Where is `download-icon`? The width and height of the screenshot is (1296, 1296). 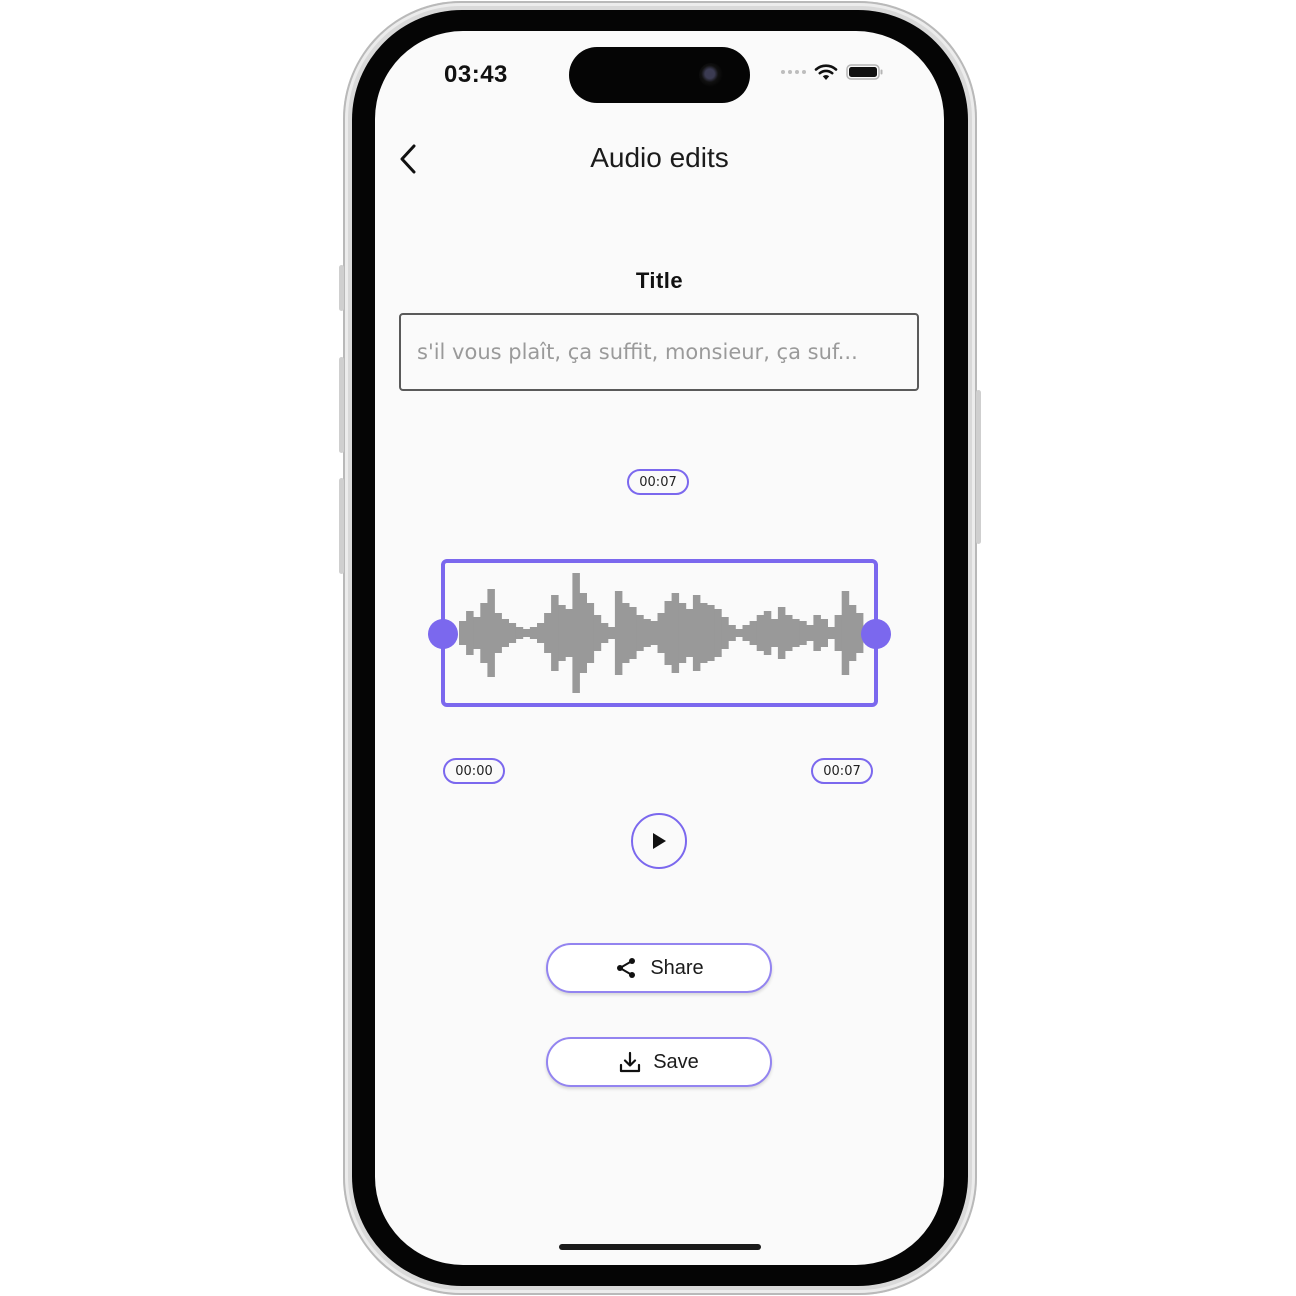 download-icon is located at coordinates (630, 1062).